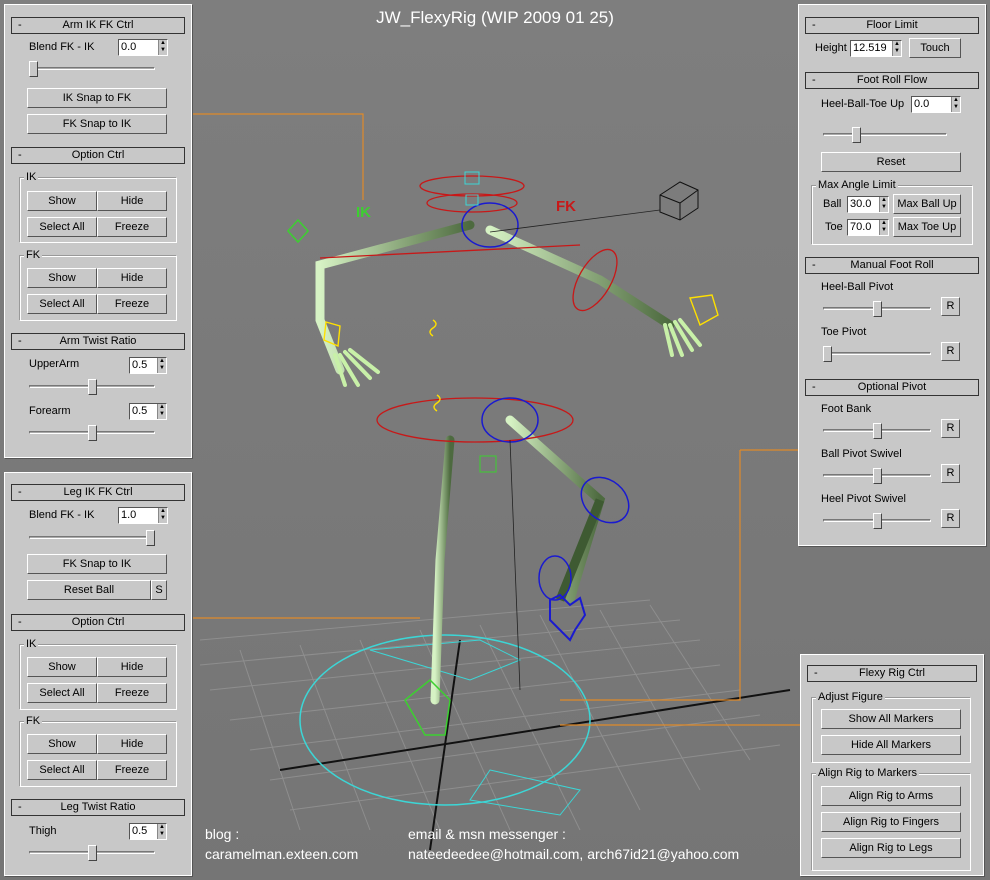 This screenshot has width=990, height=880. I want to click on upperarm-spinner: 0.5 ▲ ▼, so click(148, 365).